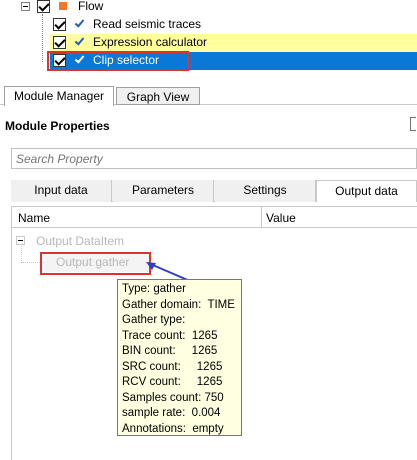 Image resolution: width=417 pixels, height=460 pixels. I want to click on flow-label: Flow, so click(90, 6).